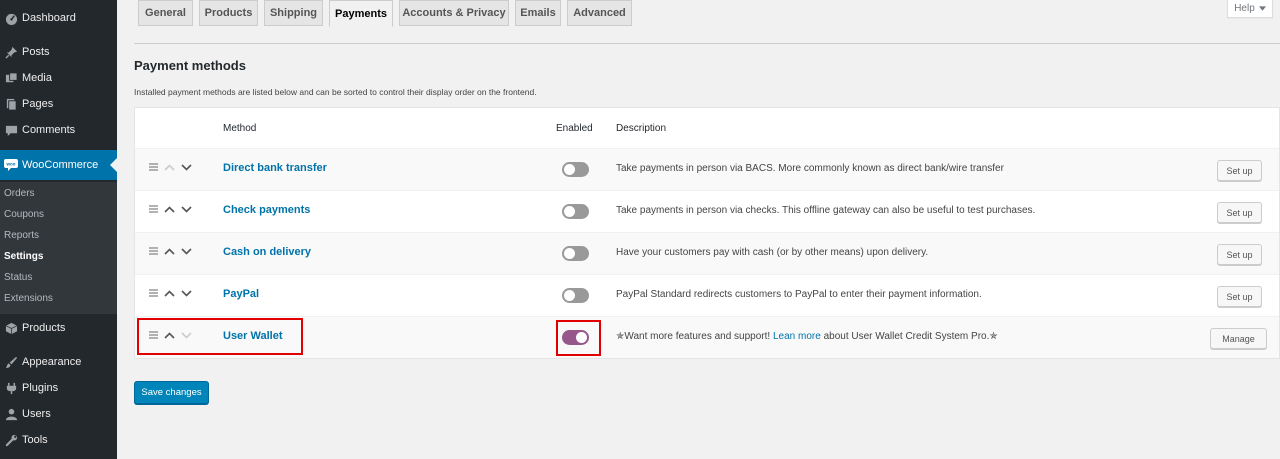 The width and height of the screenshot is (1280, 459). Describe the element at coordinates (44, 328) in the screenshot. I see `menu-products-label: Products` at that location.